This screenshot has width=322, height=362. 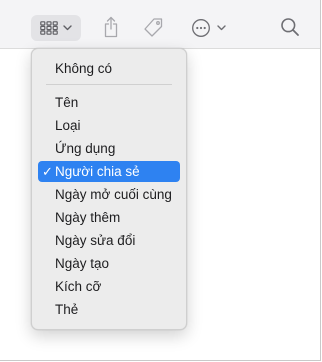 I want to click on menu-item-label: Ngày mở cuối cùng, so click(x=113, y=194).